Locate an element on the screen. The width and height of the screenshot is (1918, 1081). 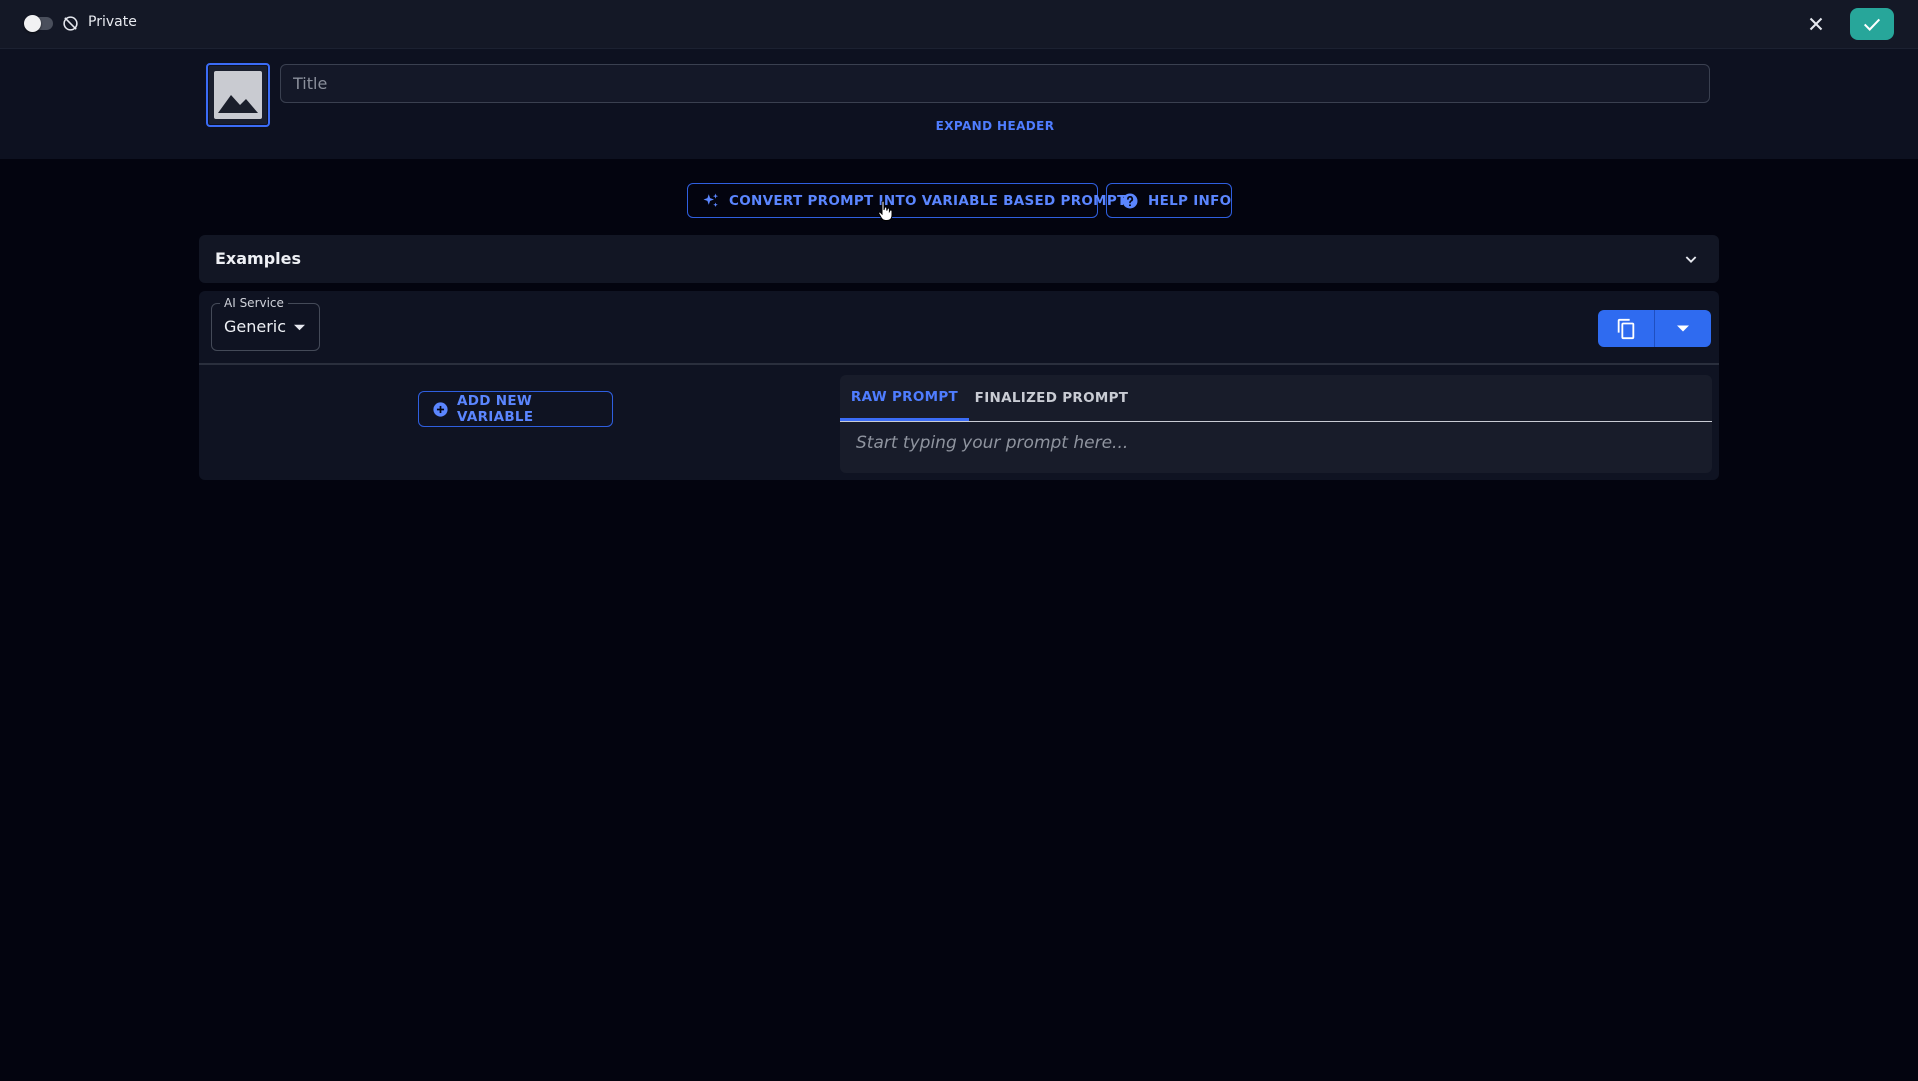
chevron-down-icon is located at coordinates (1691, 259).